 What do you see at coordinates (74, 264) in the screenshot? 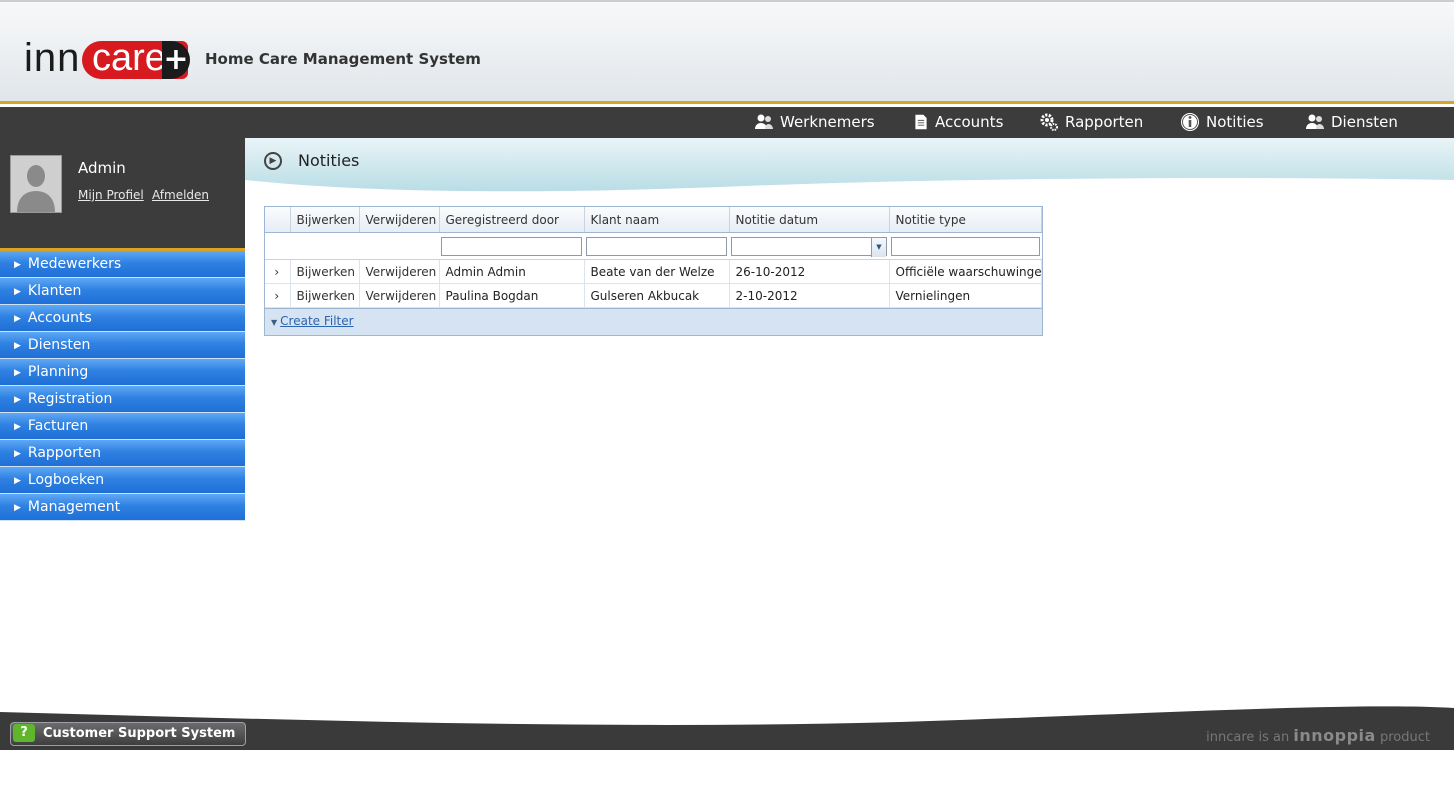
I see `sidebar-item-label: Medewerkers` at bounding box center [74, 264].